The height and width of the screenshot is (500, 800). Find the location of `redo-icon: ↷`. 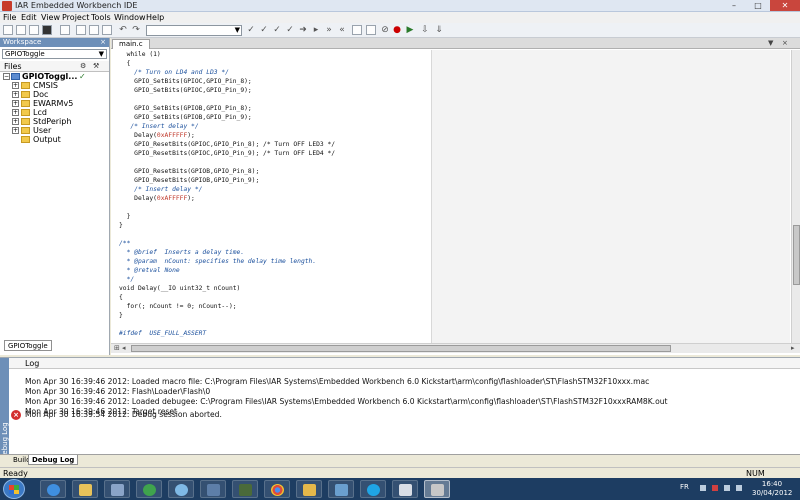

redo-icon: ↷ is located at coordinates (136, 30).